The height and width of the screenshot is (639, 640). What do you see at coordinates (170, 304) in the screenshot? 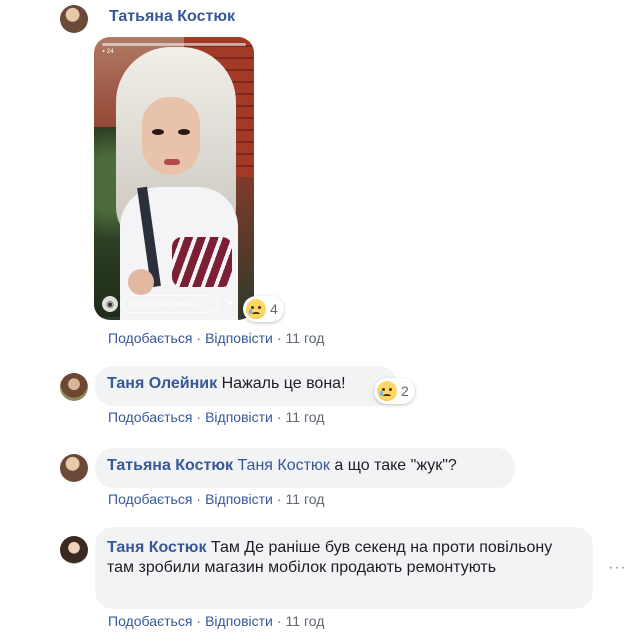
I see `story-message-input: Надіслати повідомлення` at bounding box center [170, 304].